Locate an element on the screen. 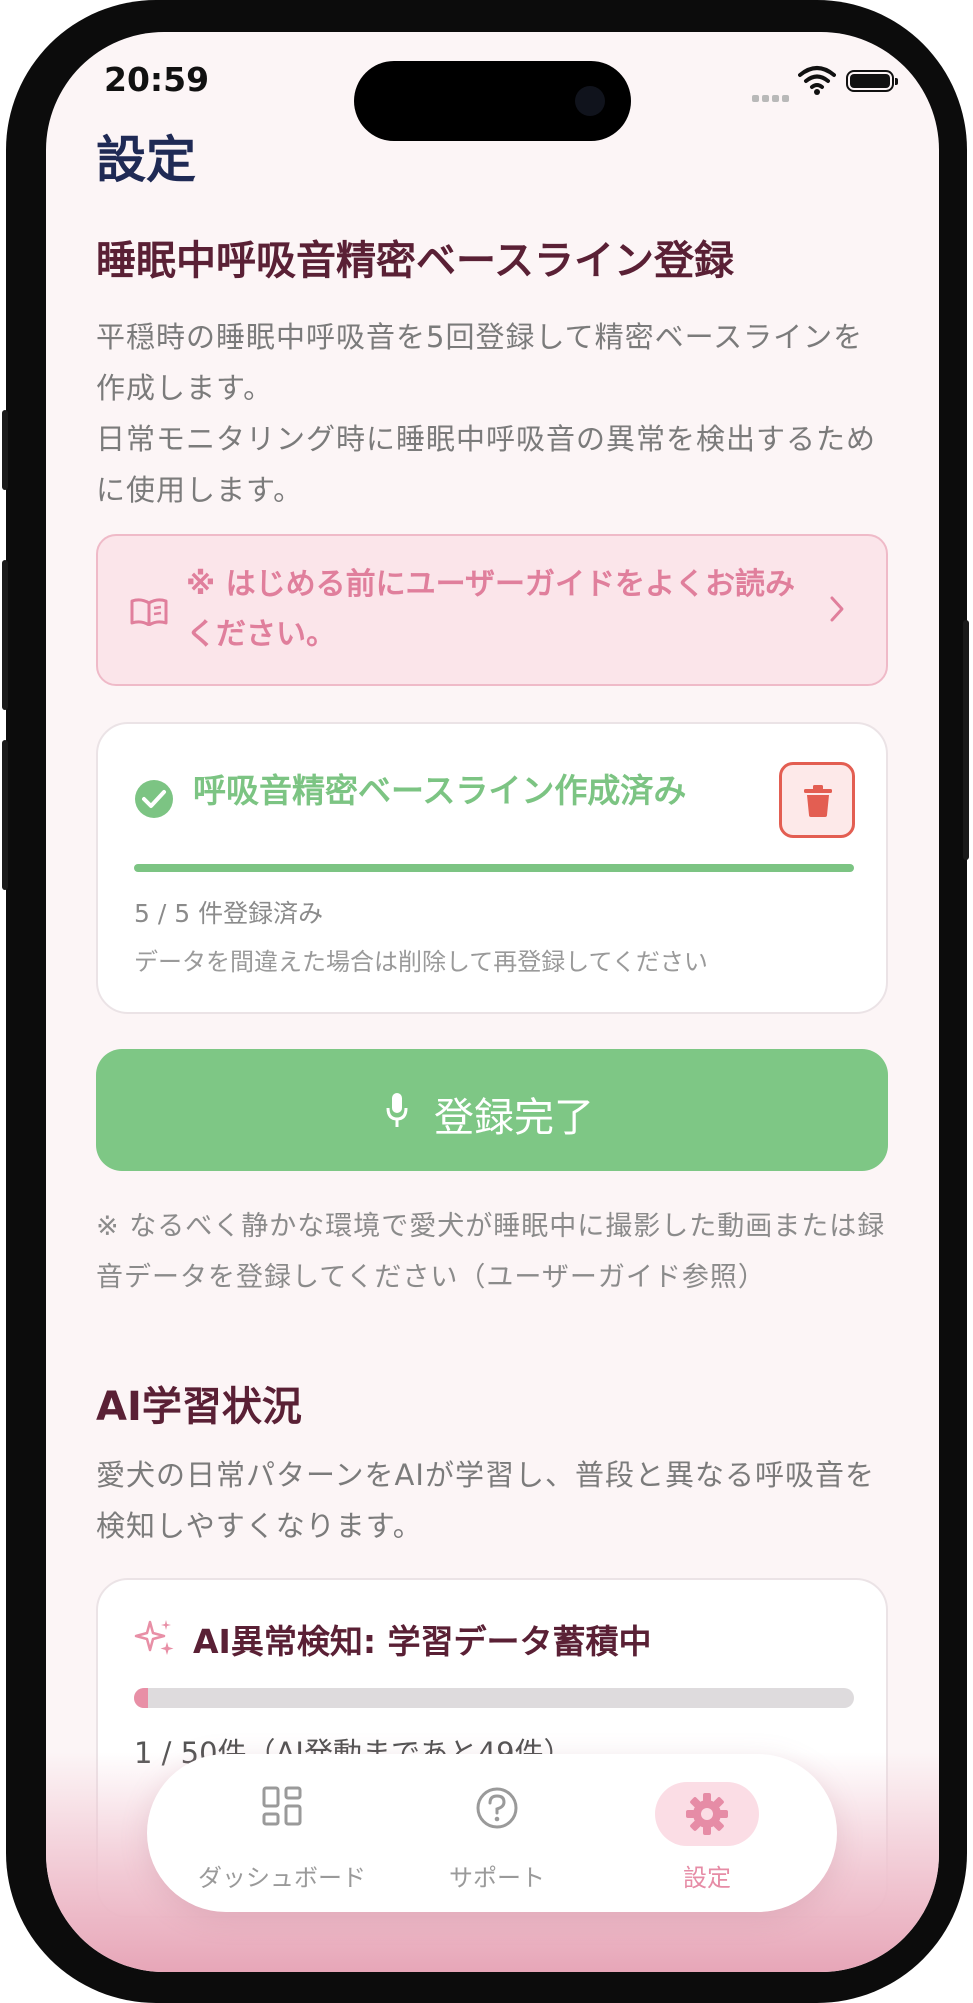 Image resolution: width=973 pixels, height=2003 pixels. tab-bar: ダッシュボード サポート 設定 is located at coordinates (492, 1833).